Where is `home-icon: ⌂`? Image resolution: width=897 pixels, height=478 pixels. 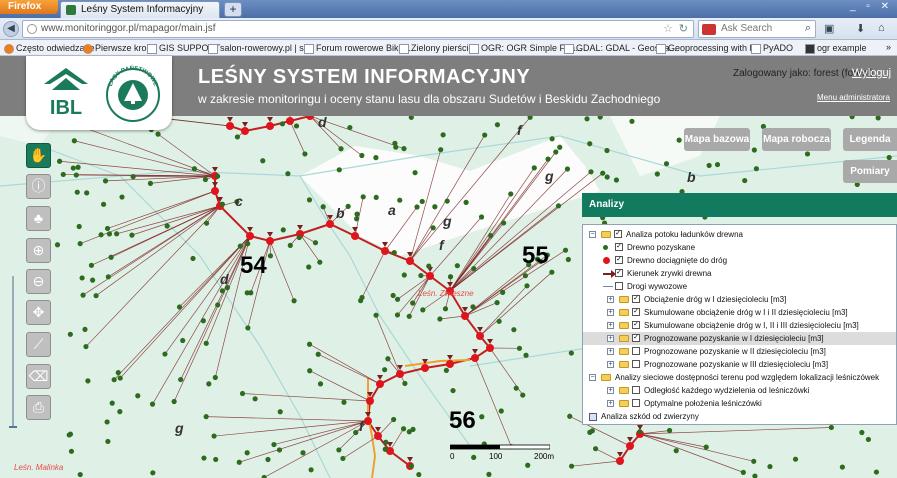 home-icon: ⌂ is located at coordinates (881, 28).